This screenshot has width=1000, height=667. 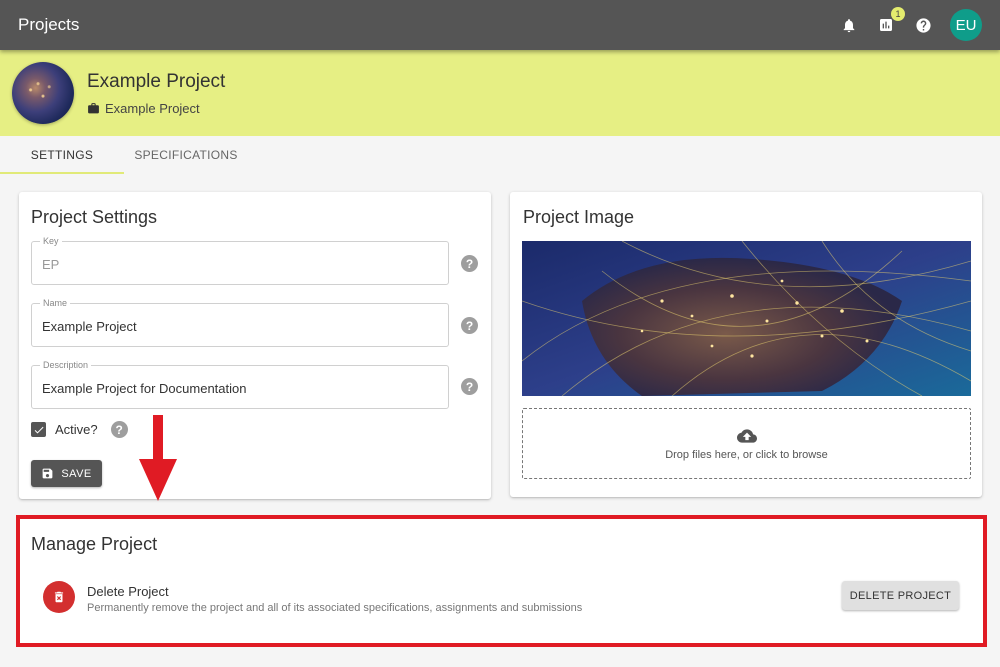 I want to click on app-bar: Projects 1 EU, so click(x=500, y=25).